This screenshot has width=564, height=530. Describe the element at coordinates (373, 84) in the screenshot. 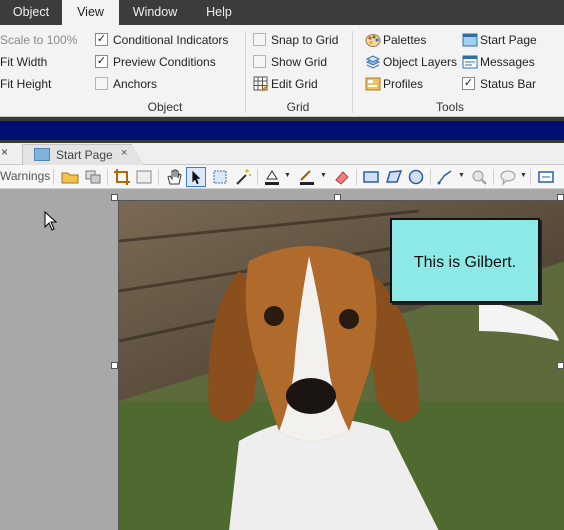

I see `profiles-icon` at that location.